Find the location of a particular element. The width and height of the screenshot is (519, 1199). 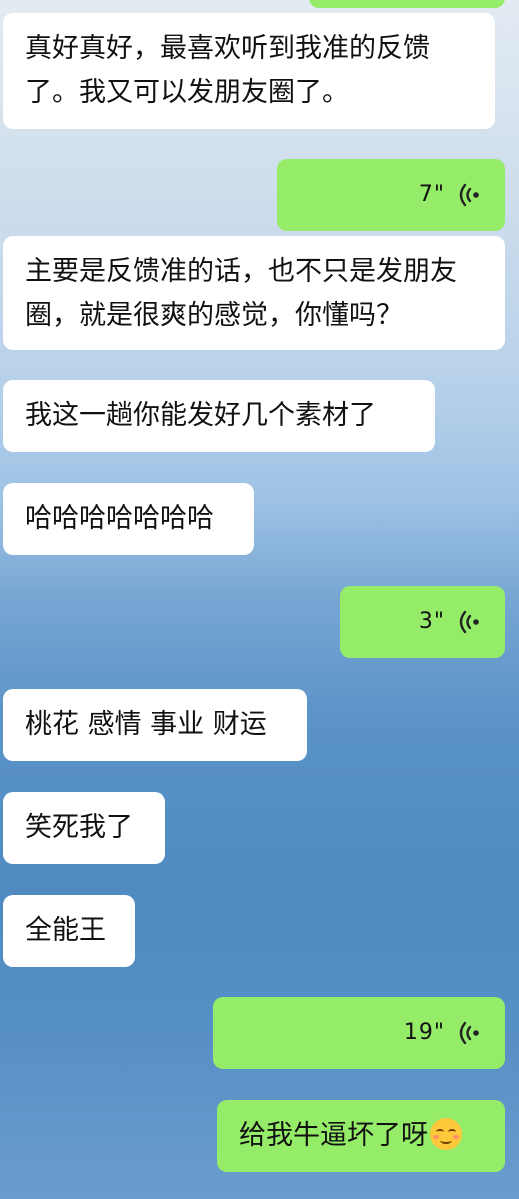

voice-duration: 19" is located at coordinates (424, 1032).